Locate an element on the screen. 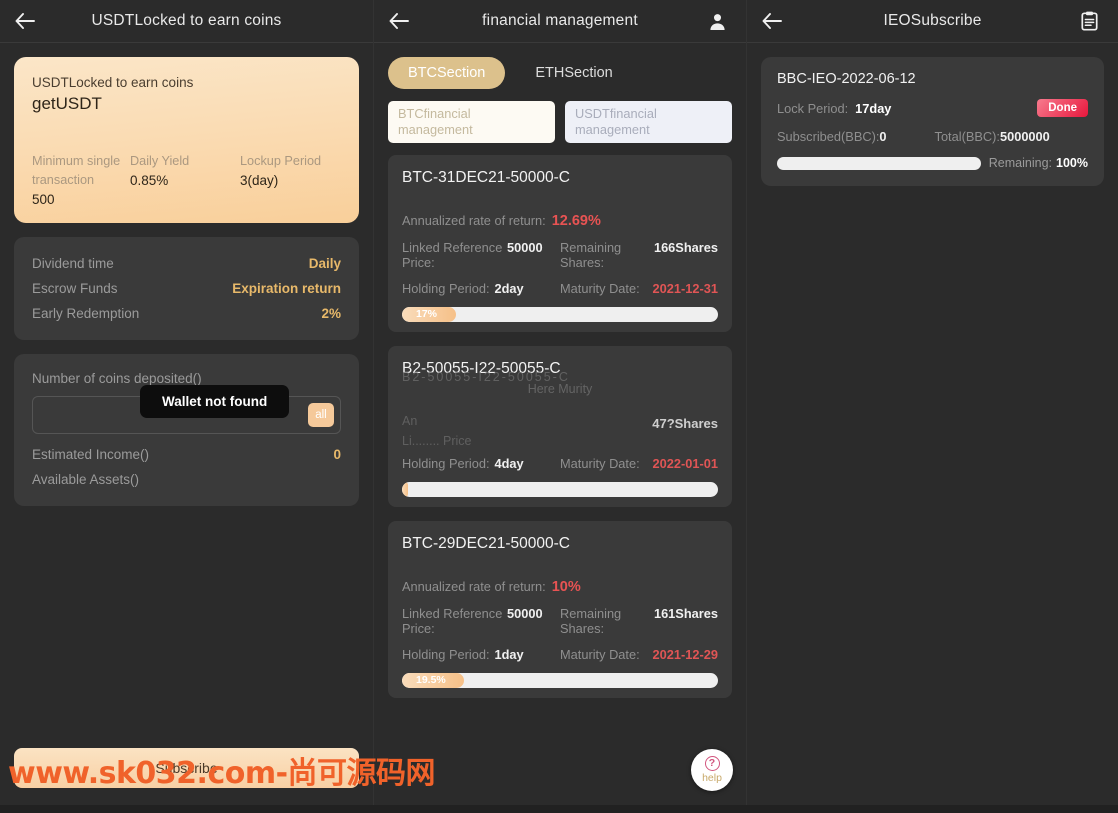  holding-period-group: Holding Period: 4day is located at coordinates (481, 463).